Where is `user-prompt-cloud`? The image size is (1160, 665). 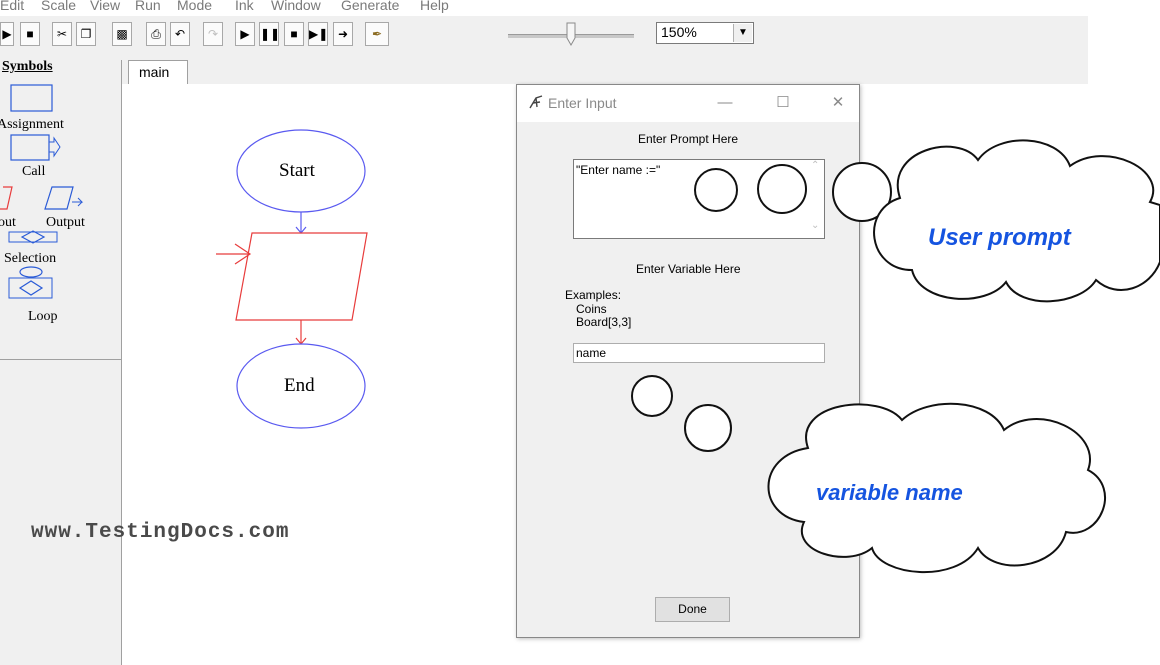
user-prompt-cloud is located at coordinates (1016, 221).